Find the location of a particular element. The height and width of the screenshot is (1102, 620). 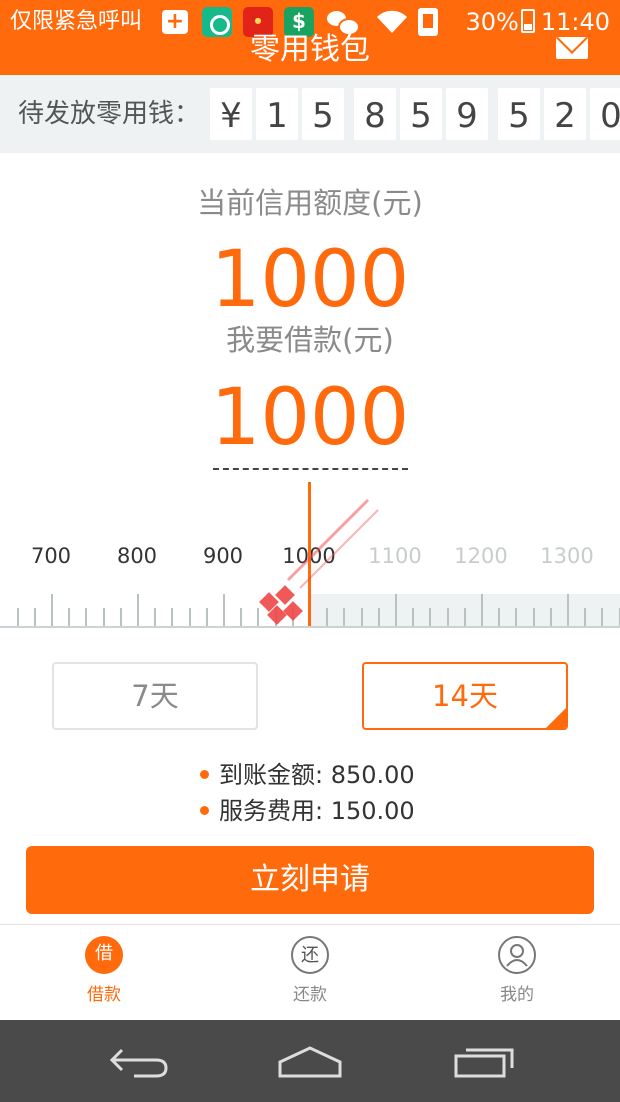

user-icon is located at coordinates (517, 955).